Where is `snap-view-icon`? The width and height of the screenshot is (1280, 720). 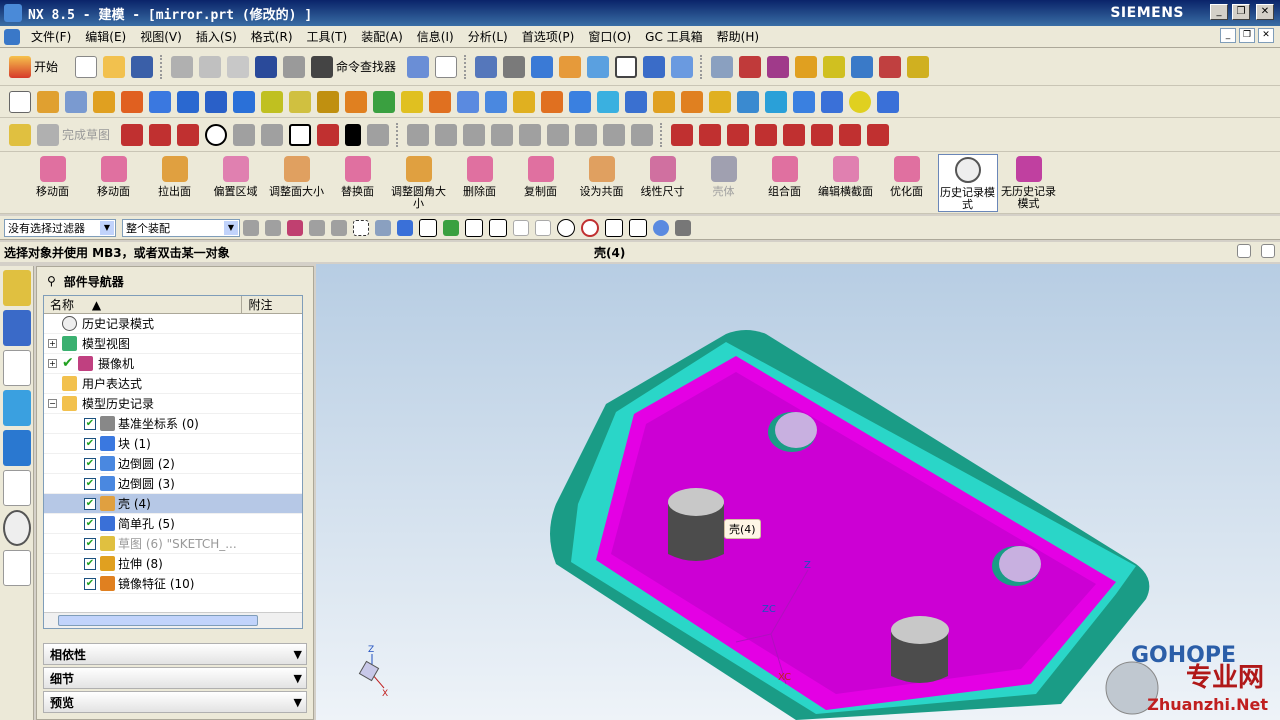
snap-view-icon is located at coordinates (654, 66).